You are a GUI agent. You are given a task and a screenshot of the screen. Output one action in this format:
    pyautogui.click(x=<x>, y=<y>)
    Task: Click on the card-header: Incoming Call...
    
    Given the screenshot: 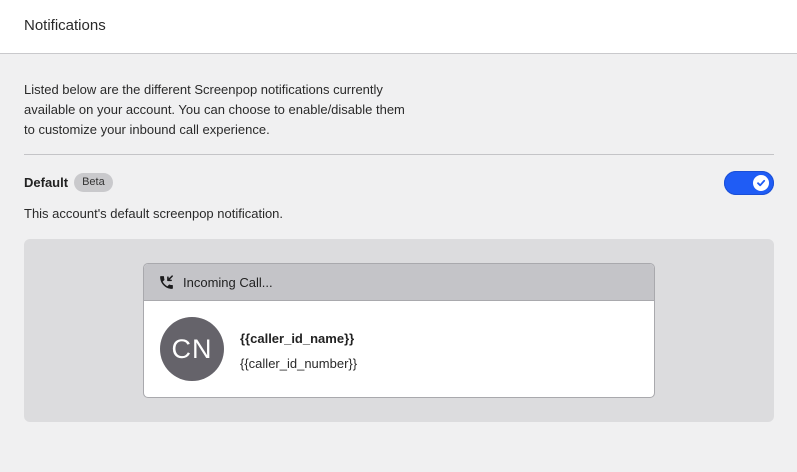 What is the action you would take?
    pyautogui.click(x=399, y=282)
    